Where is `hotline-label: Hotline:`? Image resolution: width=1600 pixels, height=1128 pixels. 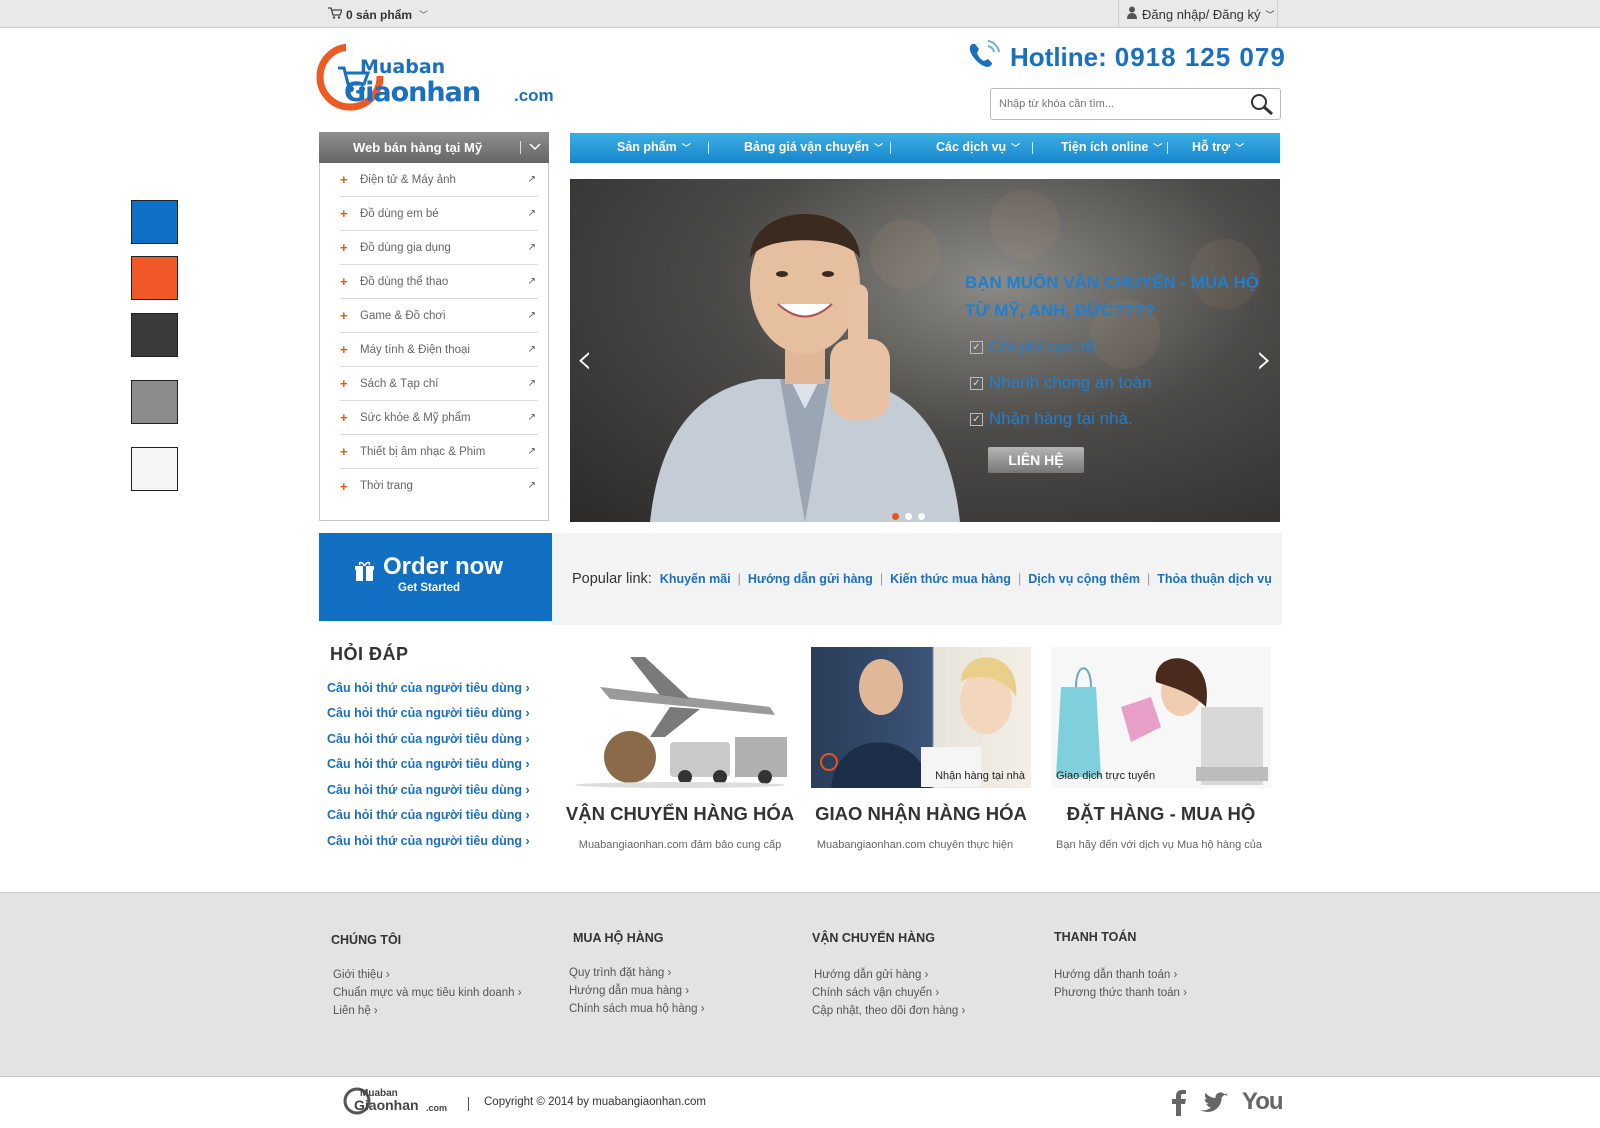
hotline-label: Hotline: is located at coordinates (1058, 57).